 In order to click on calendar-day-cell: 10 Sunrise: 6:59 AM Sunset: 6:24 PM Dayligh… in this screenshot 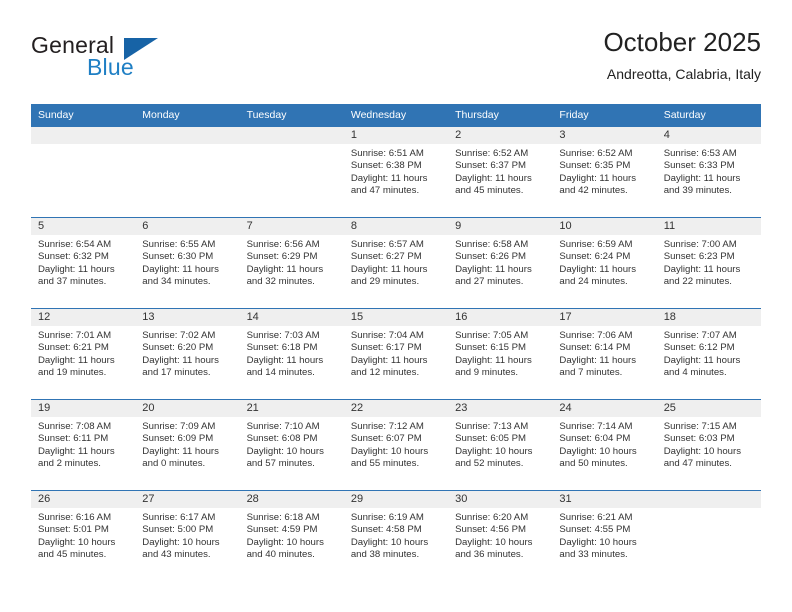, I will do `click(604, 263)`.